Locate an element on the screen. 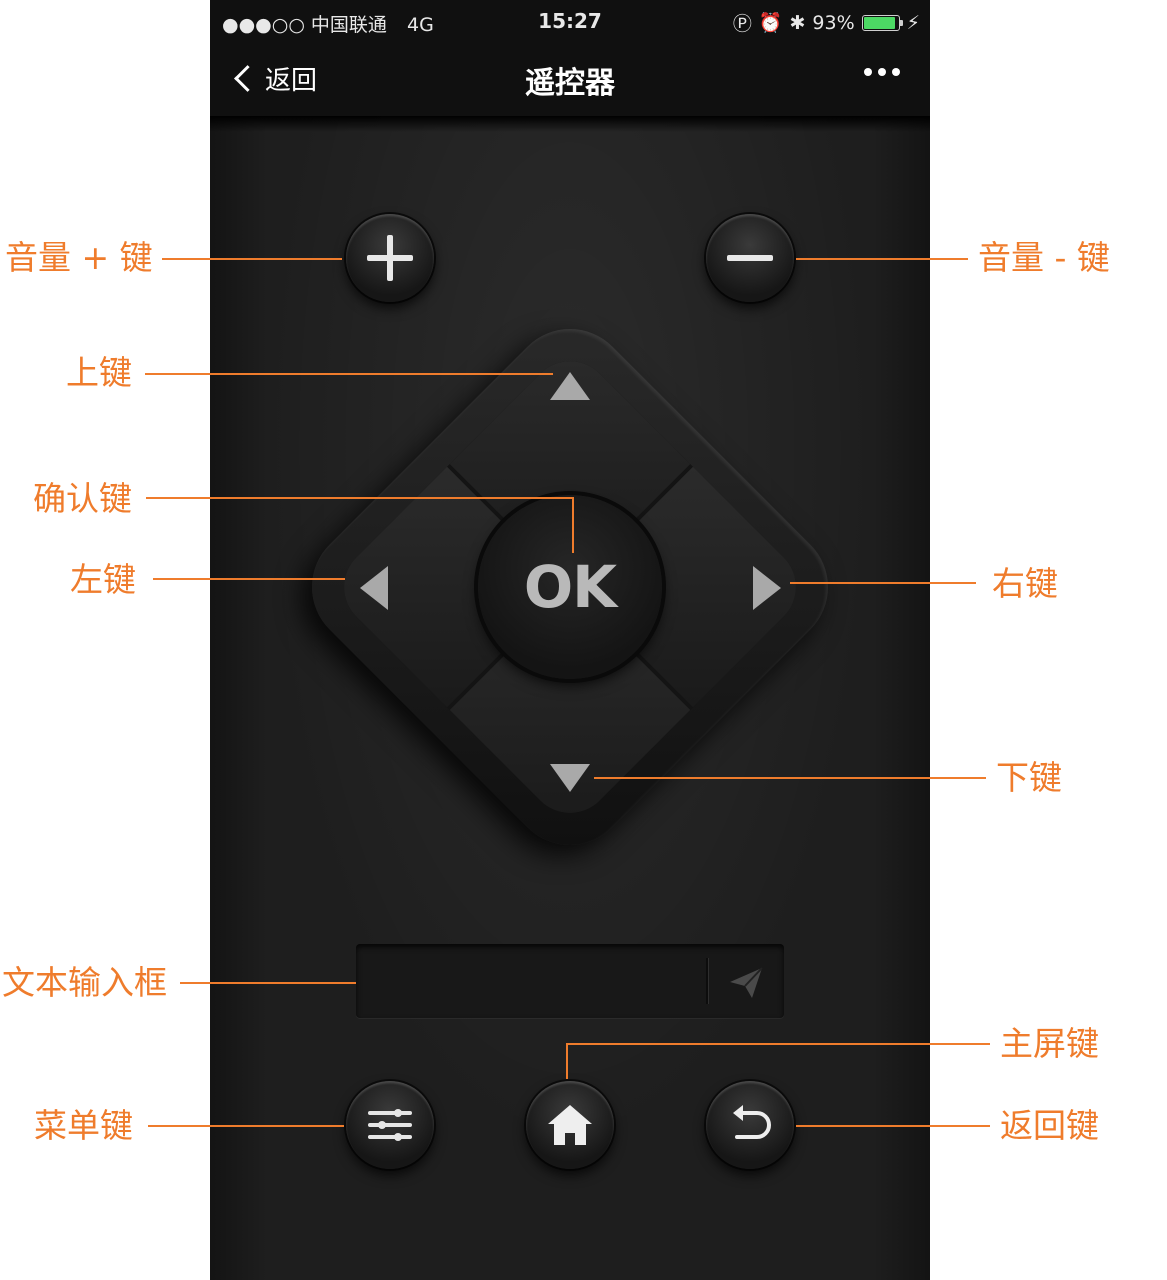 Image resolution: width=1167 pixels, height=1280 pixels. arrow-left-icon is located at coordinates (374, 588).